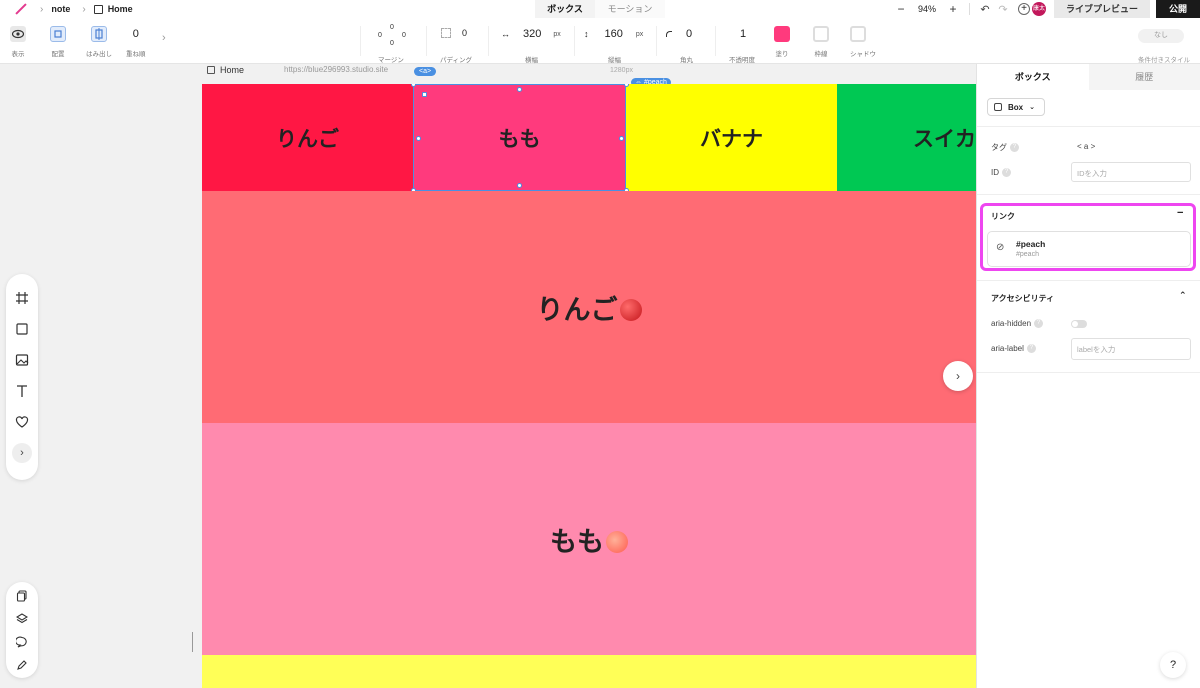  Describe the element at coordinates (99, 42) in the screenshot. I see `overflow-tool: はみ出し` at that location.